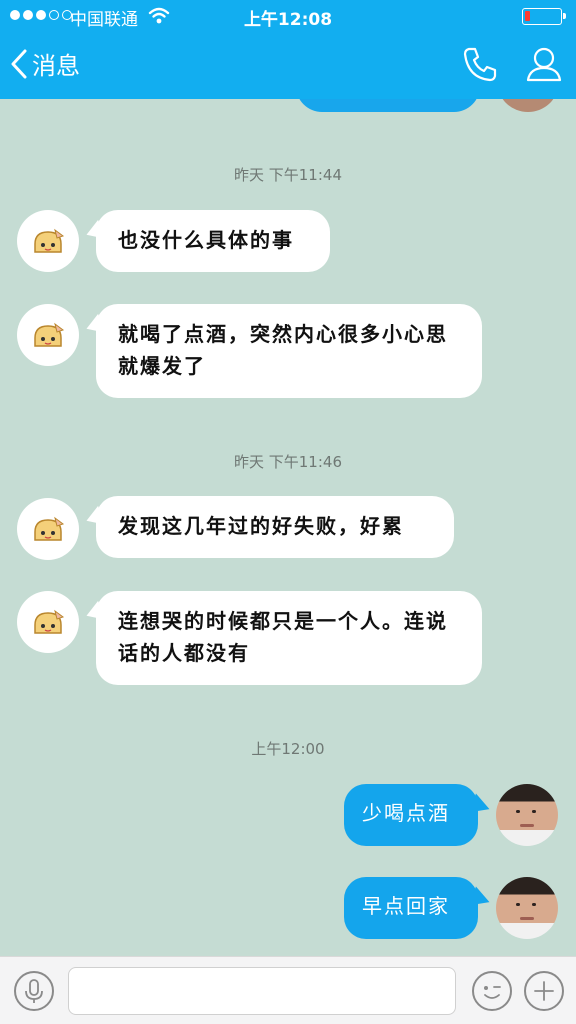  I want to click on input-bar, so click(288, 990).